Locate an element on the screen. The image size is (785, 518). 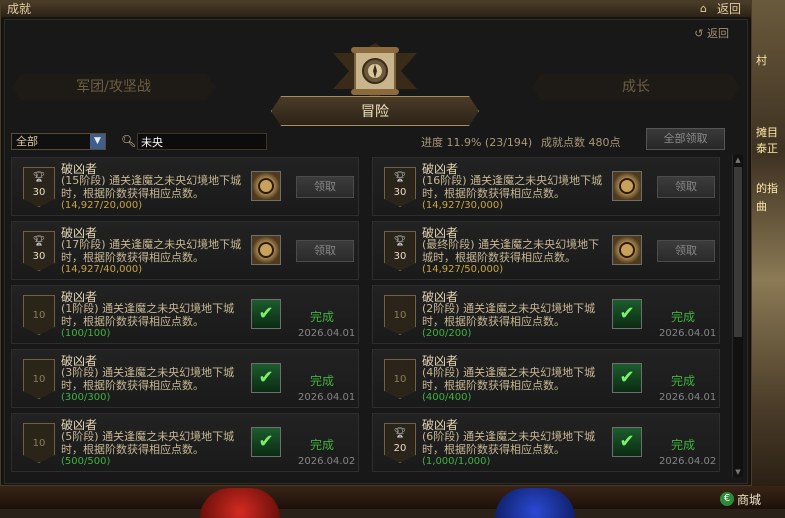
list-scrollbar: ▲ ▼ is located at coordinates (737, 316).